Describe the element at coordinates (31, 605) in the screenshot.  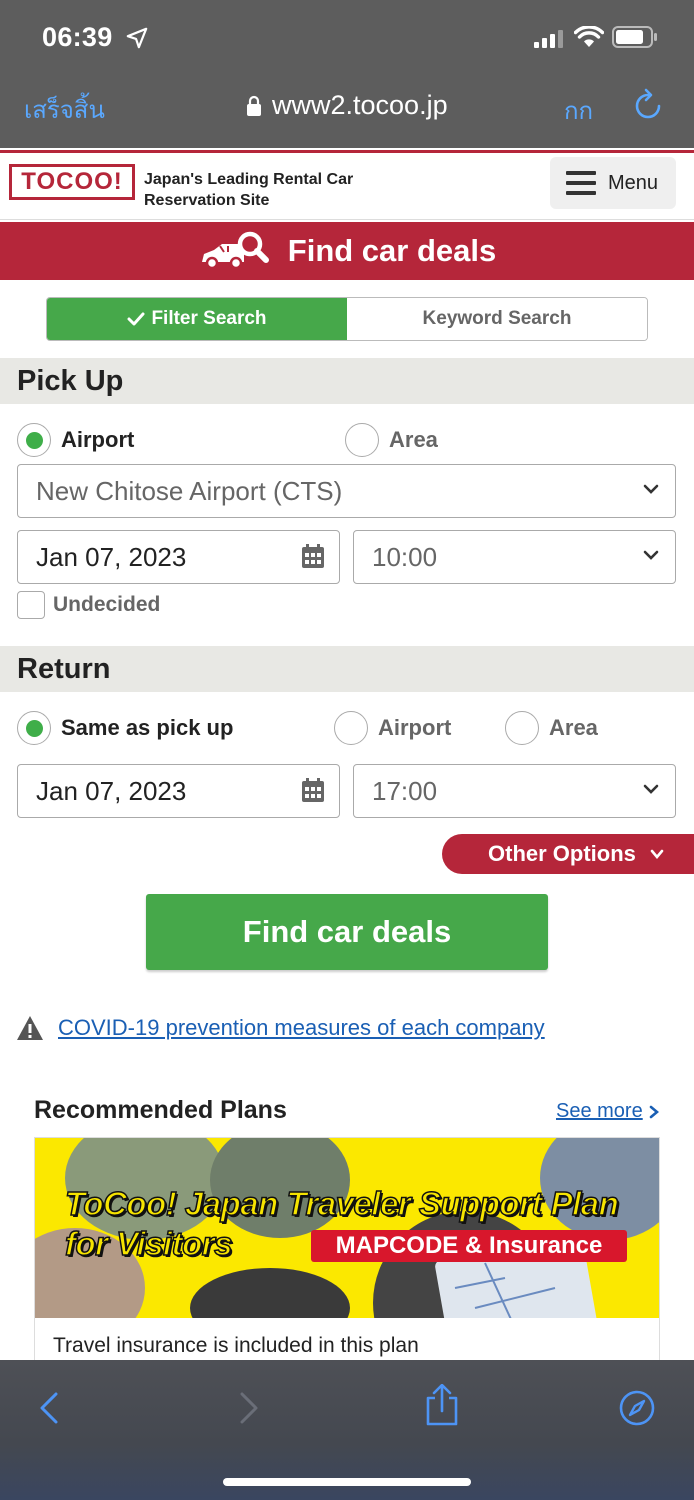
I see `checkbox-unchecked-icon` at that location.